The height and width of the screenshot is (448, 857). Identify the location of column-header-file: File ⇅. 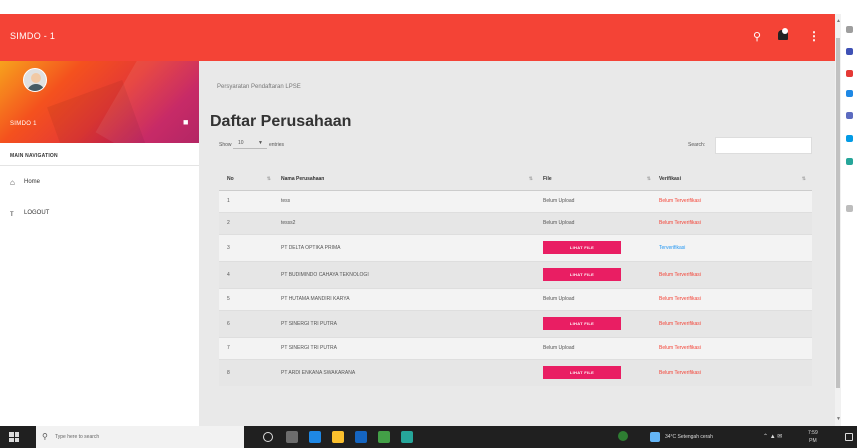
(598, 179).